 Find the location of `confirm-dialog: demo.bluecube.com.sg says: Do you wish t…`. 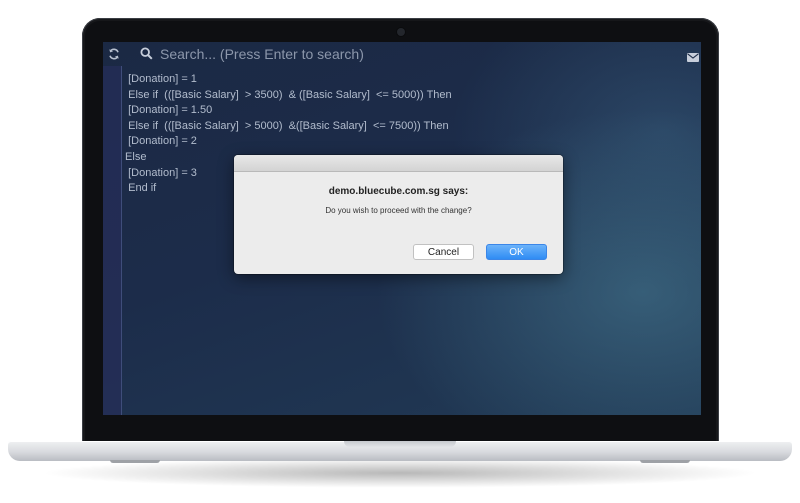

confirm-dialog: demo.bluecube.com.sg says: Do you wish t… is located at coordinates (398, 214).